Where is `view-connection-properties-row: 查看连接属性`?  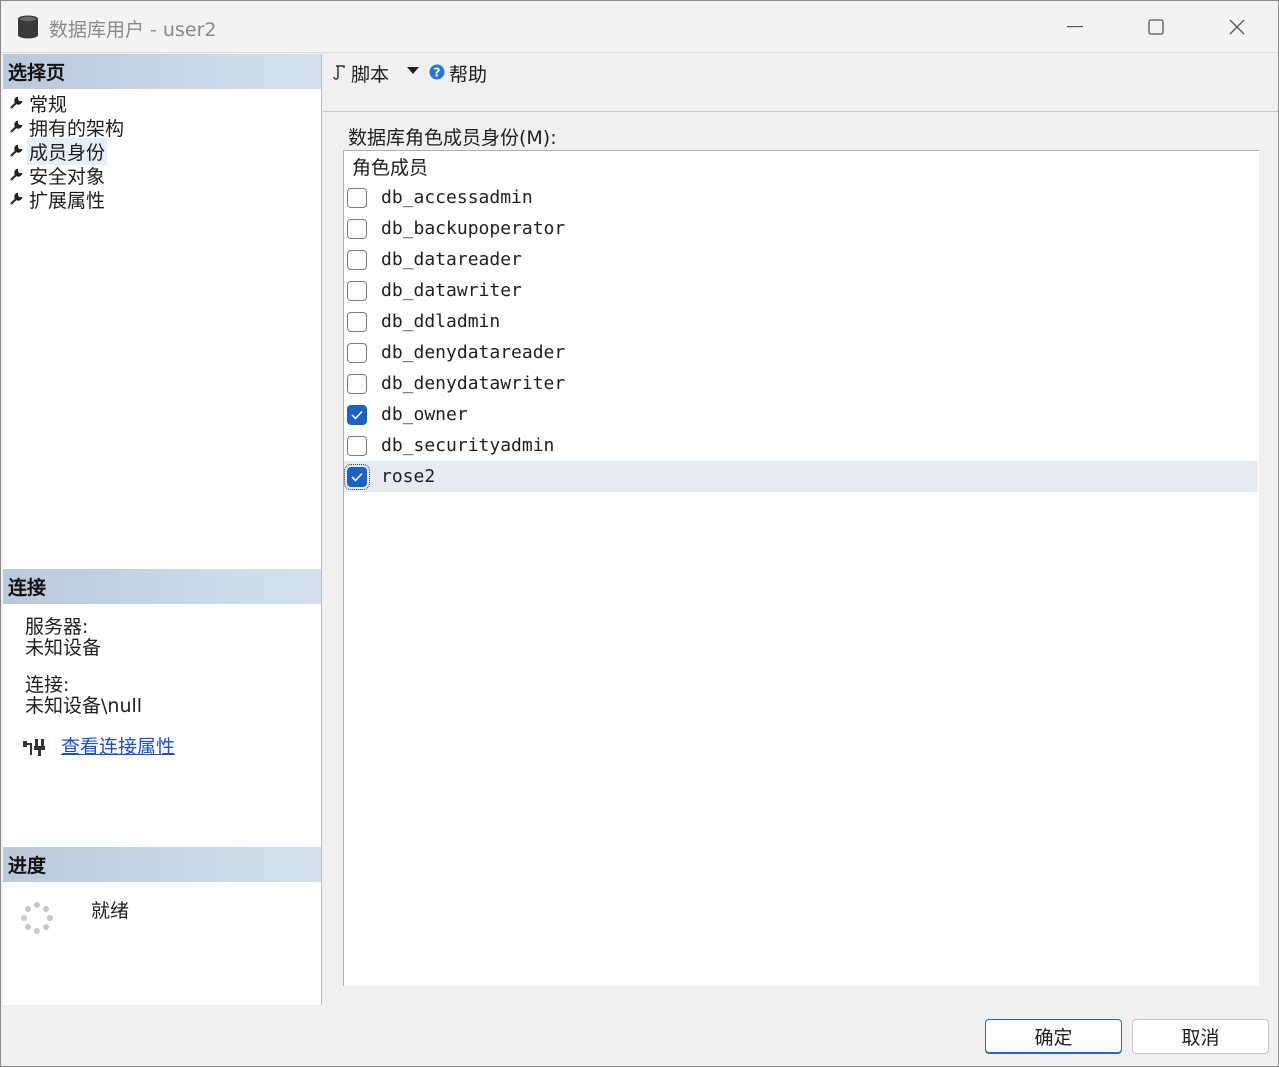 view-connection-properties-row: 查看连接属性 is located at coordinates (98, 745).